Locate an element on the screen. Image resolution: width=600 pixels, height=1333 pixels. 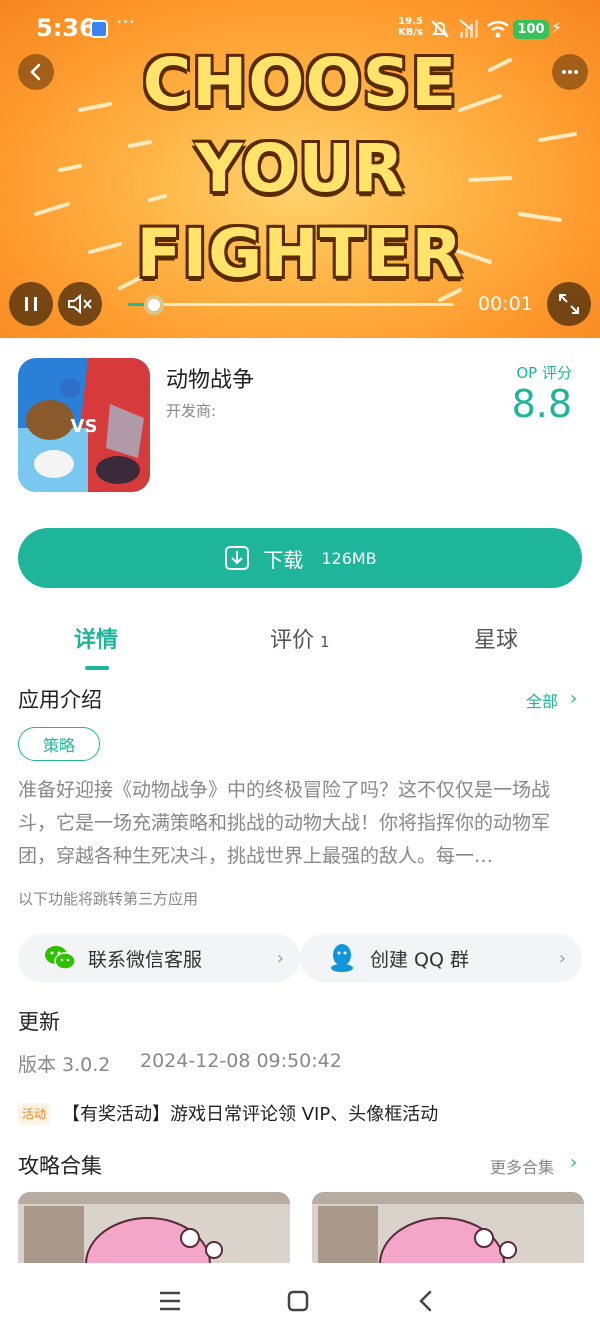
see-all-chevron-icon: › is located at coordinates (573, 698).